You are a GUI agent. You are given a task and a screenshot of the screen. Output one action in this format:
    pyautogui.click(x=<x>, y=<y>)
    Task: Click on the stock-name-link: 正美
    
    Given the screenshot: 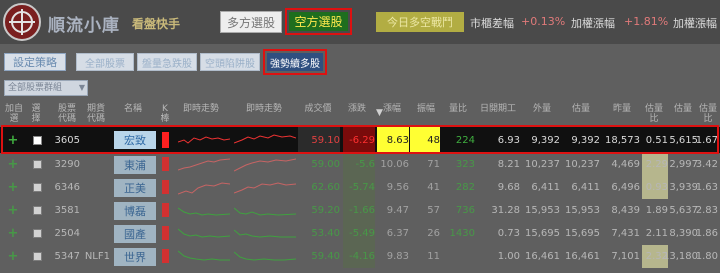 What is the action you would take?
    pyautogui.click(x=135, y=187)
    